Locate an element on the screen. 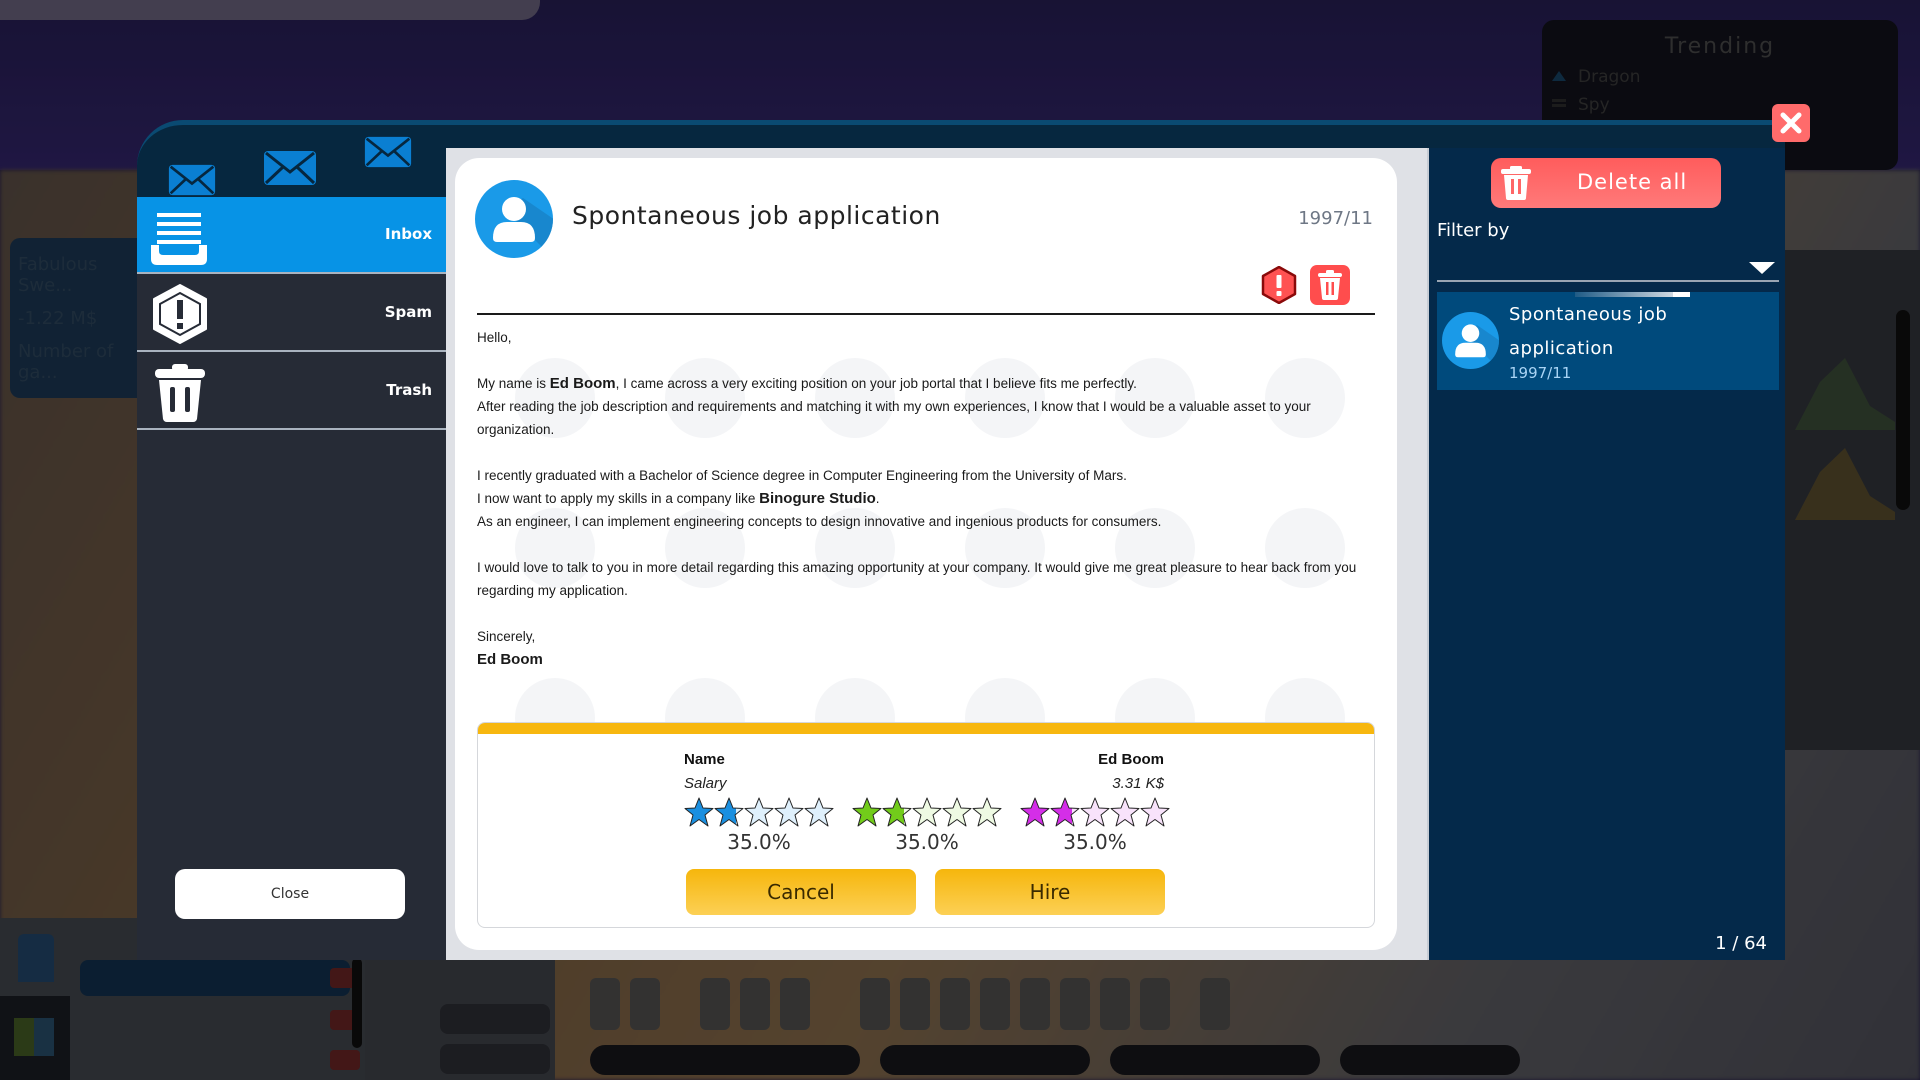 This screenshot has width=1920, height=1080. mark-spam-button is located at coordinates (1279, 285).